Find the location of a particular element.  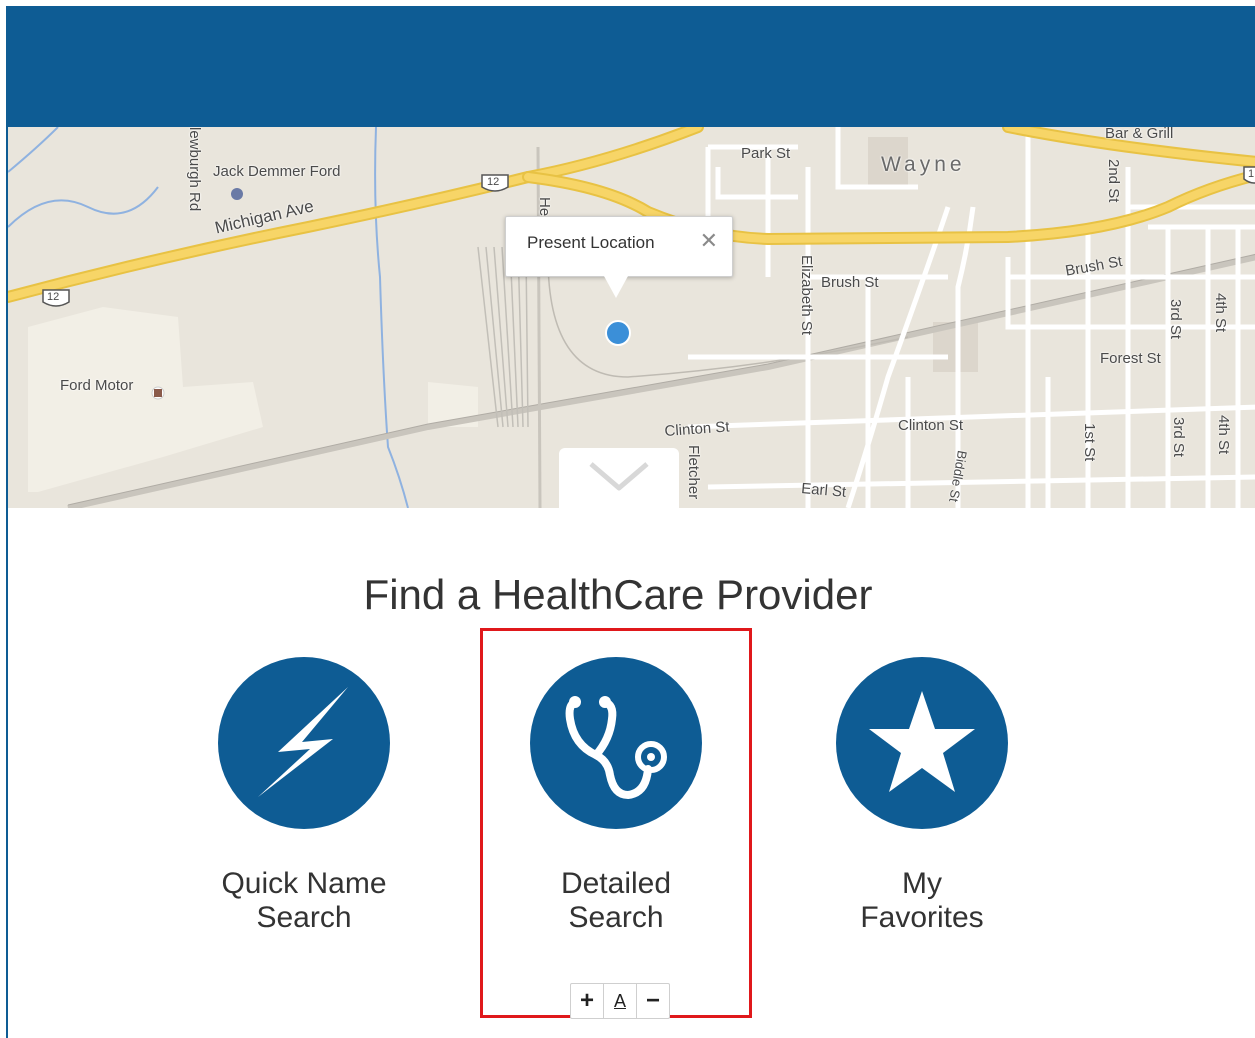

quick-name-search-button is located at coordinates (304, 743).